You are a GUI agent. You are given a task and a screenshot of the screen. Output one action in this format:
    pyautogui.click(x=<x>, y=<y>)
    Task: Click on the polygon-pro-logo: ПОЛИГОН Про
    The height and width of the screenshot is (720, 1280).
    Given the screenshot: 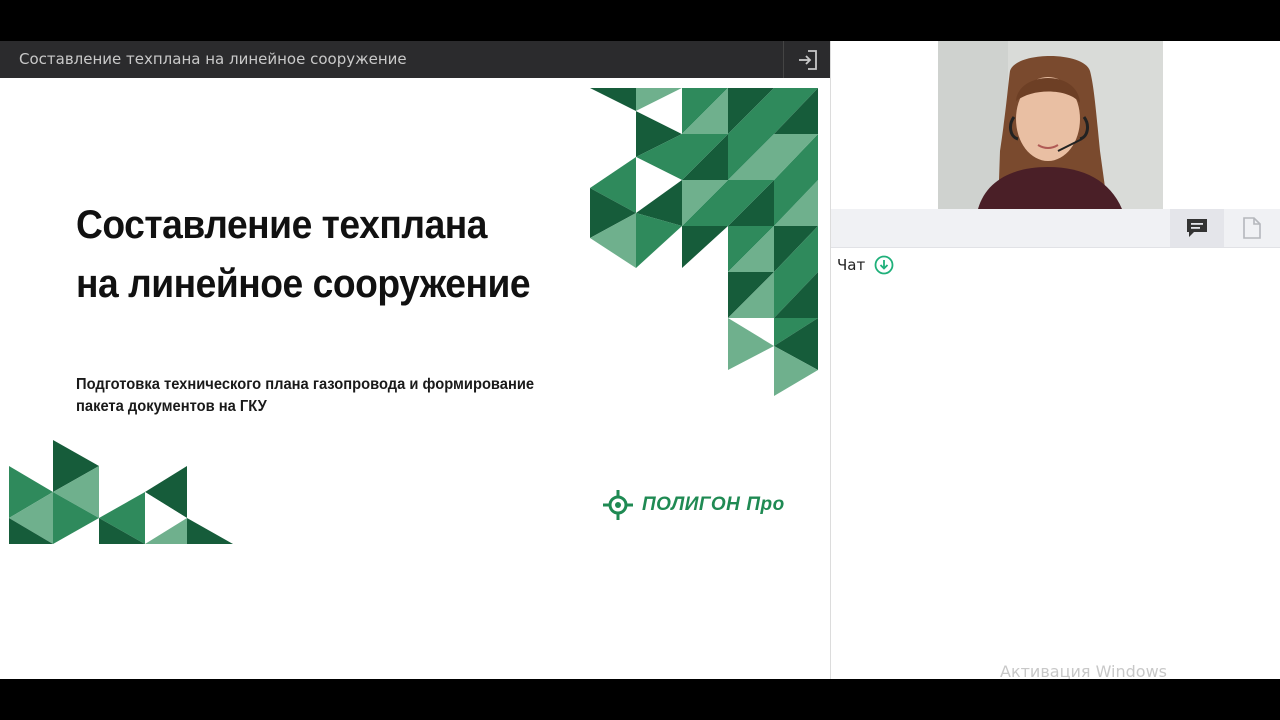 What is the action you would take?
    pyautogui.click(x=693, y=505)
    